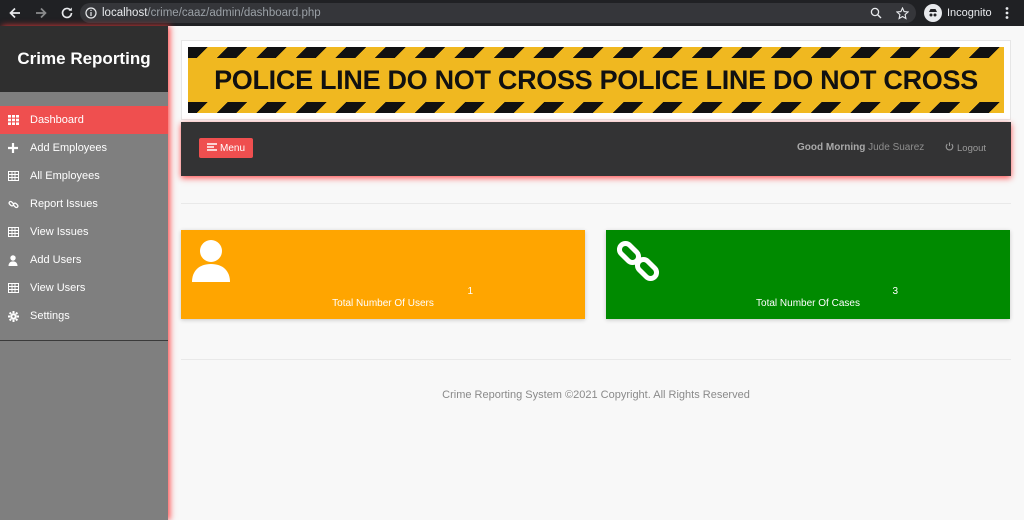 This screenshot has width=1024, height=520. Describe the element at coordinates (50, 316) in the screenshot. I see `sidebar-item-label: Settings` at that location.